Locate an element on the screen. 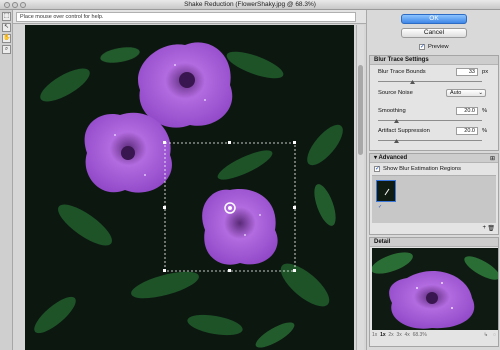 This screenshot has width=500, height=350. ok-button: OK is located at coordinates (434, 19).